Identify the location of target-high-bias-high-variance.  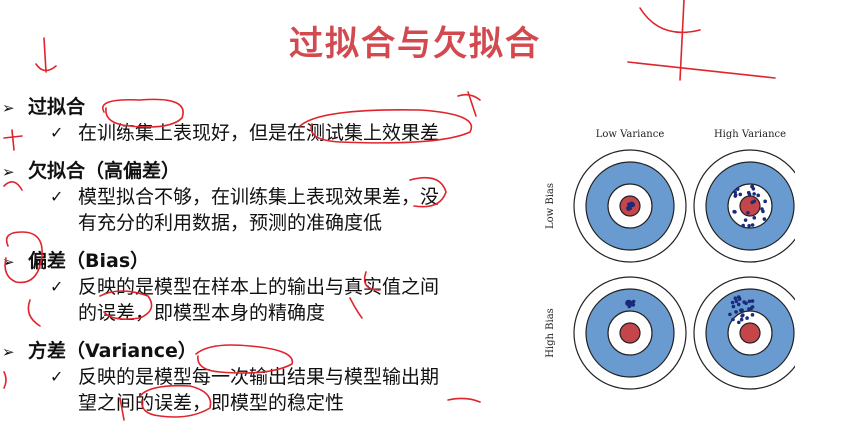
(750, 333).